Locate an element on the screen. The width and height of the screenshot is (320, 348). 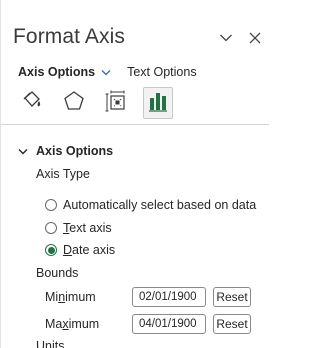
radio-auto-select-label: Automatically select based on data is located at coordinates (160, 205).